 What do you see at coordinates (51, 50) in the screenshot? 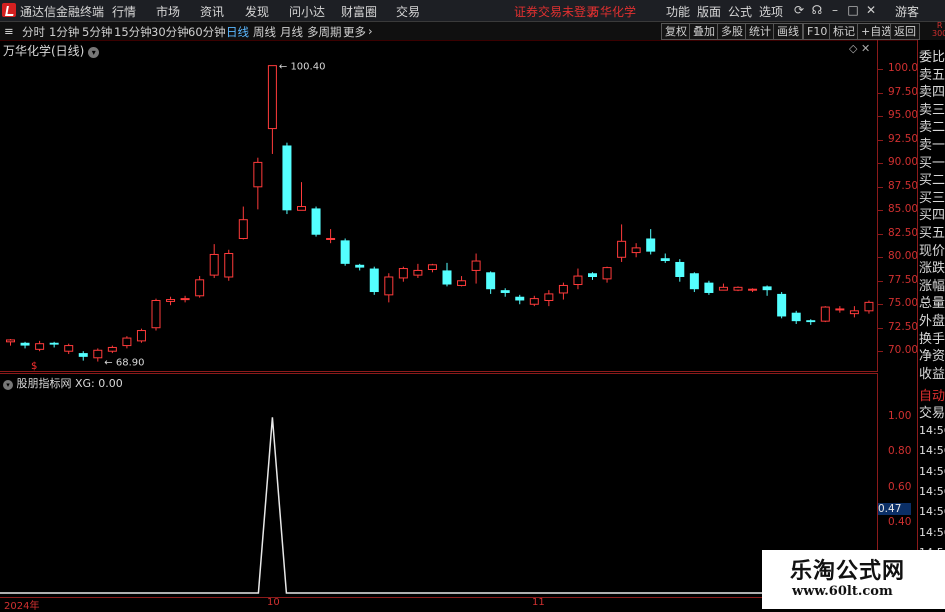
I see `chart-title: 万华化学(日线) ▾` at bounding box center [51, 50].